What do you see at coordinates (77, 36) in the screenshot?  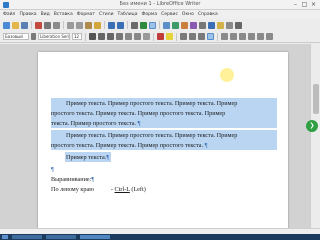 I see `font-size-select: 12` at bounding box center [77, 36].